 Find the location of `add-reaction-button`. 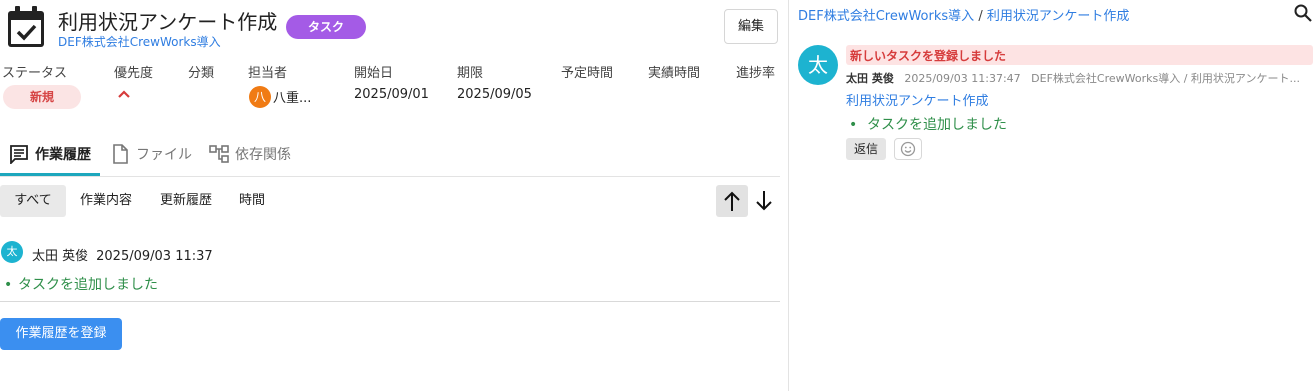

add-reaction-button is located at coordinates (908, 149).